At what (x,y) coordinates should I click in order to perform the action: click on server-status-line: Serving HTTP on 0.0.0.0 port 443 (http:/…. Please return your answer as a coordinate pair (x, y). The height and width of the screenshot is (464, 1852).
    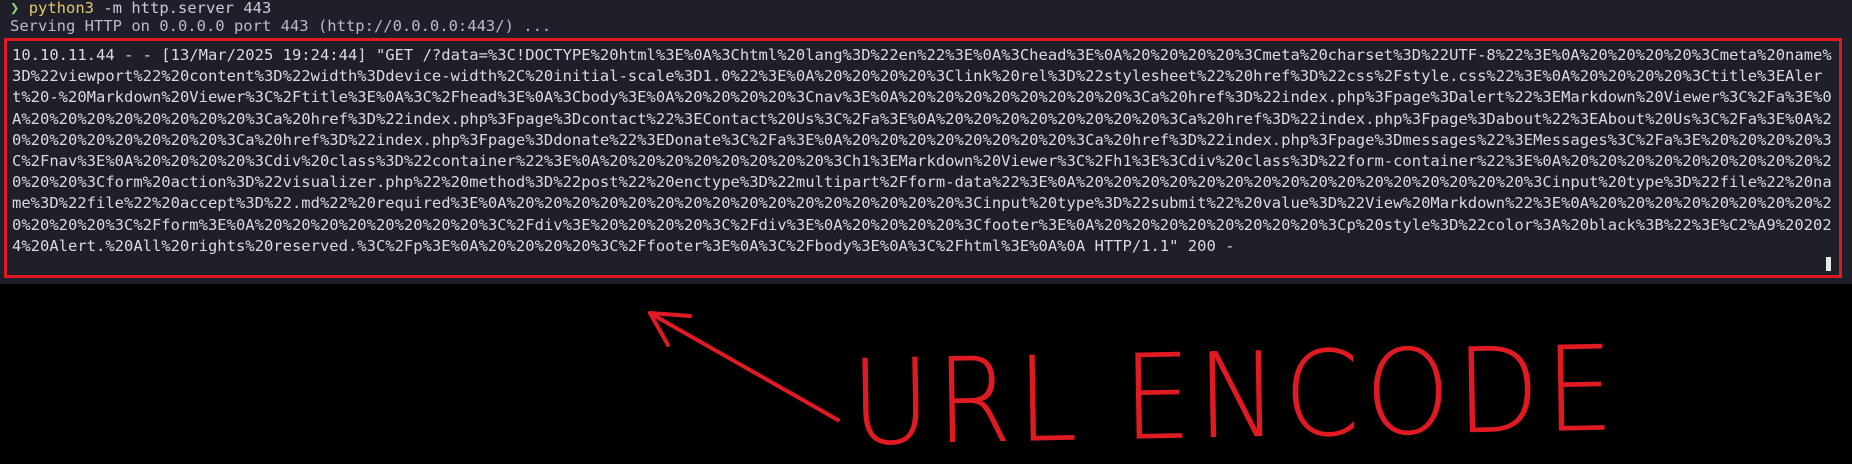
    Looking at the image, I should click on (281, 26).